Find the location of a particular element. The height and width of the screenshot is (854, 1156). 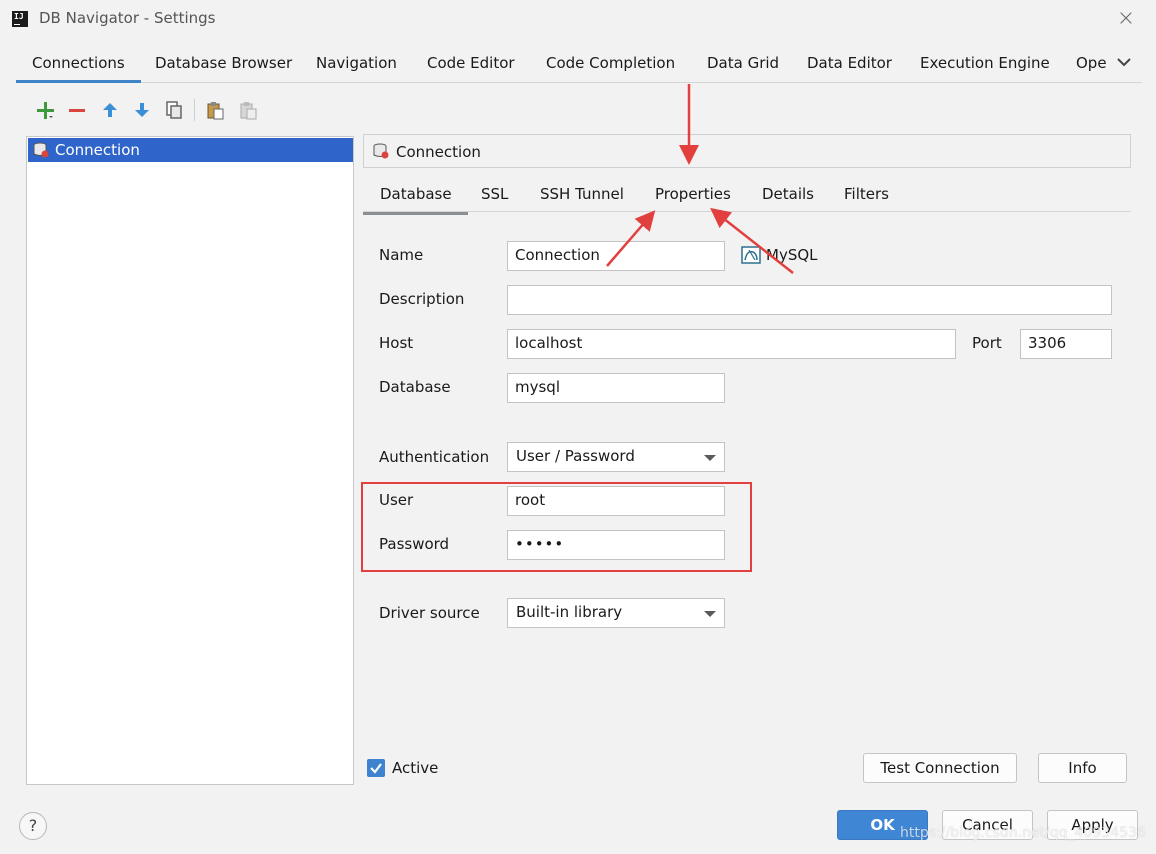

annotation-arrows is located at coordinates (700, 179).